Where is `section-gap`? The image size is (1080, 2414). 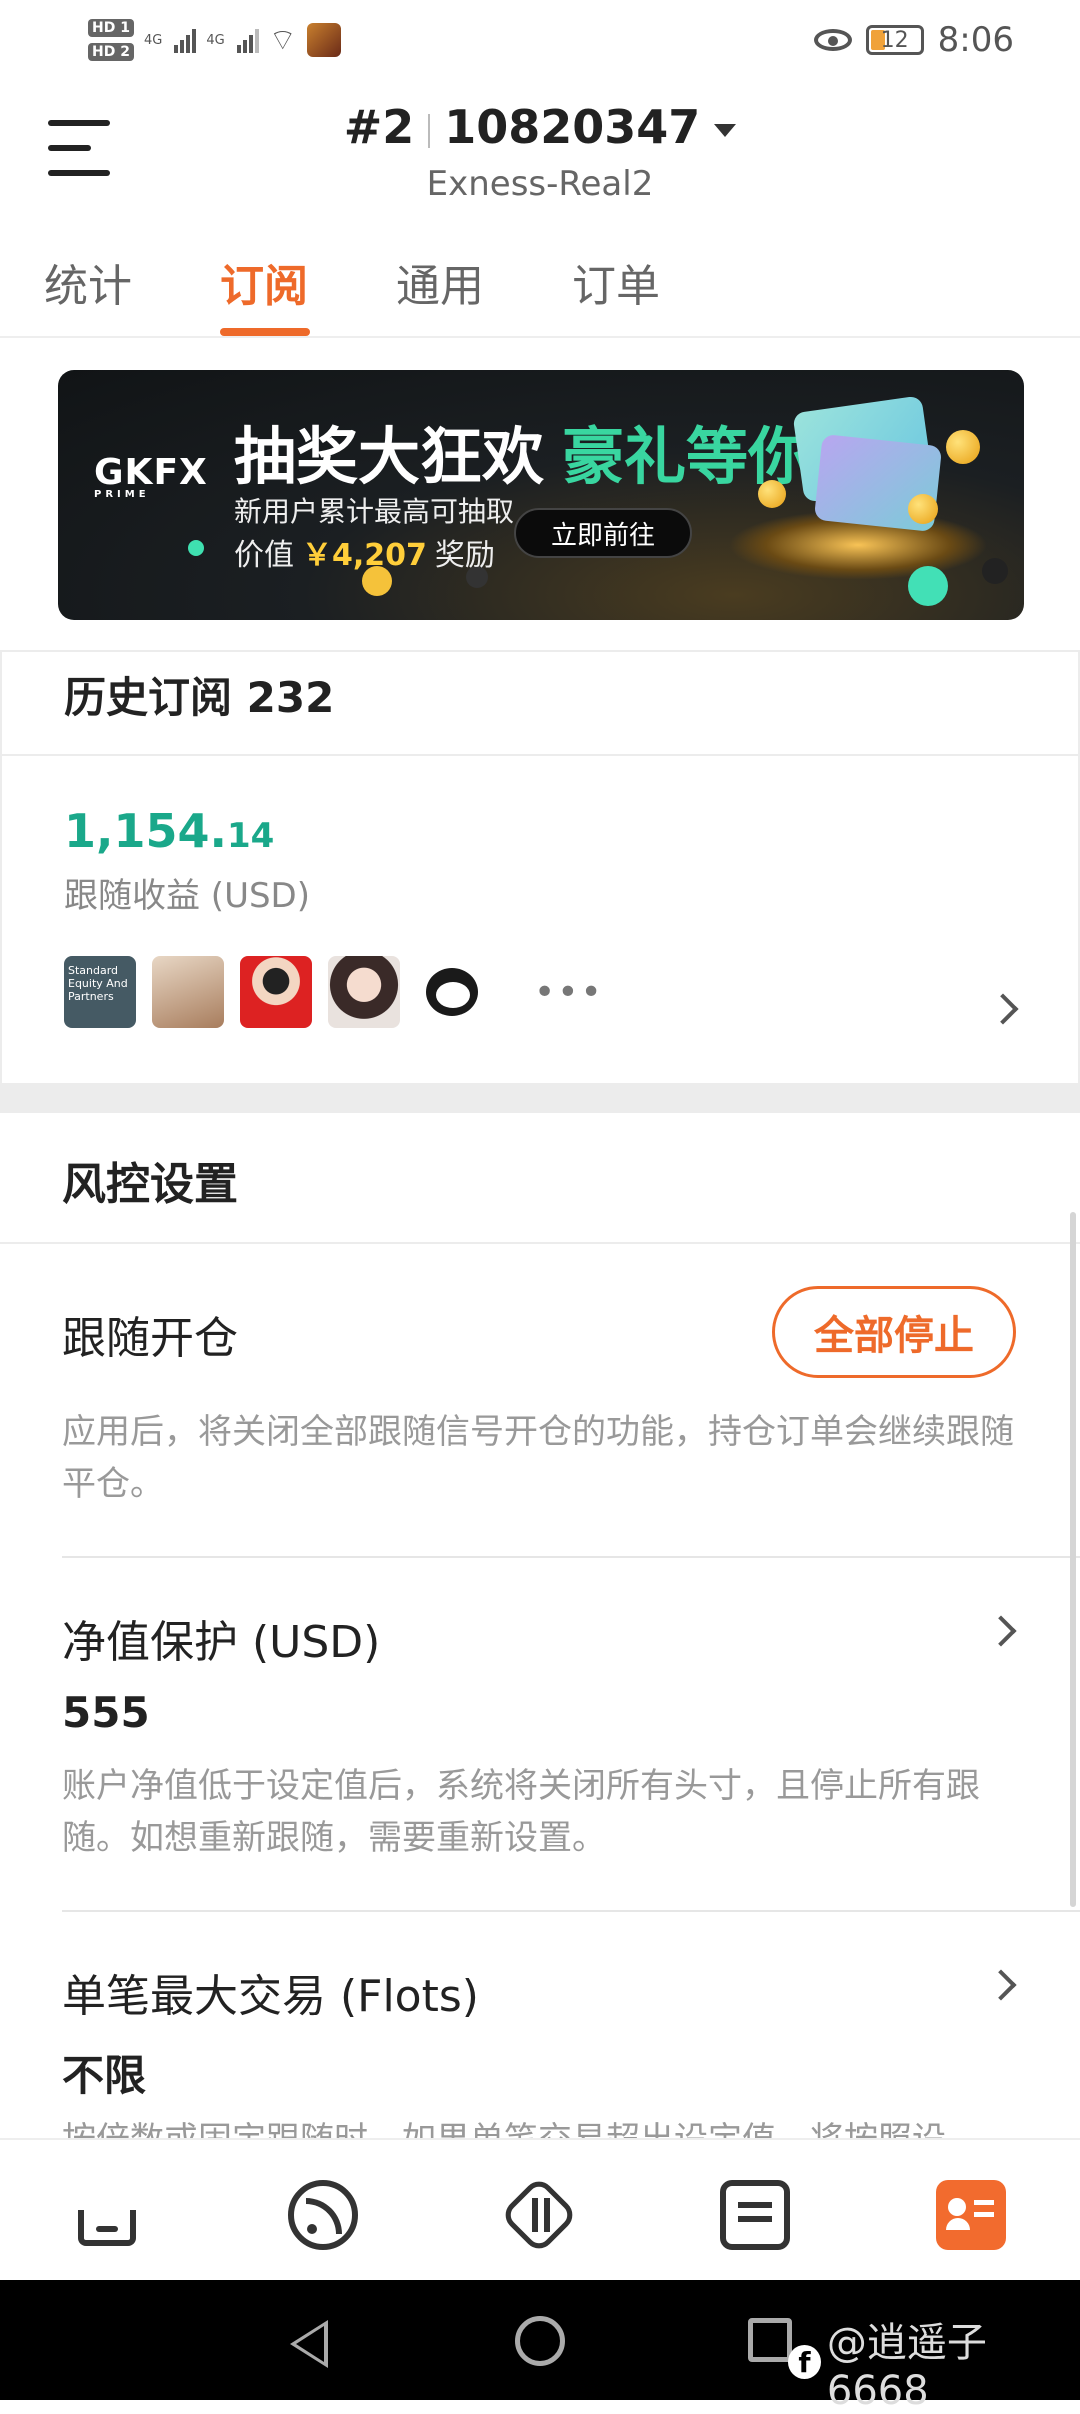
section-gap is located at coordinates (540, 1099).